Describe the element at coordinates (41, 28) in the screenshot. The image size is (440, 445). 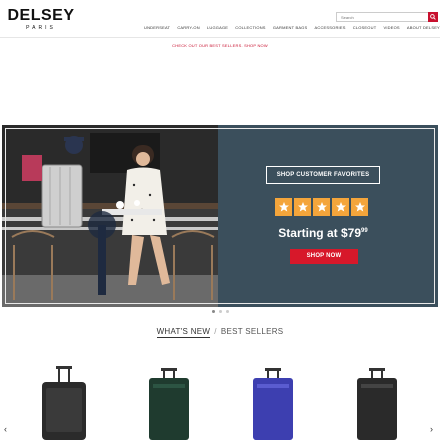
I see `logo-subtitle: PARIS` at that location.